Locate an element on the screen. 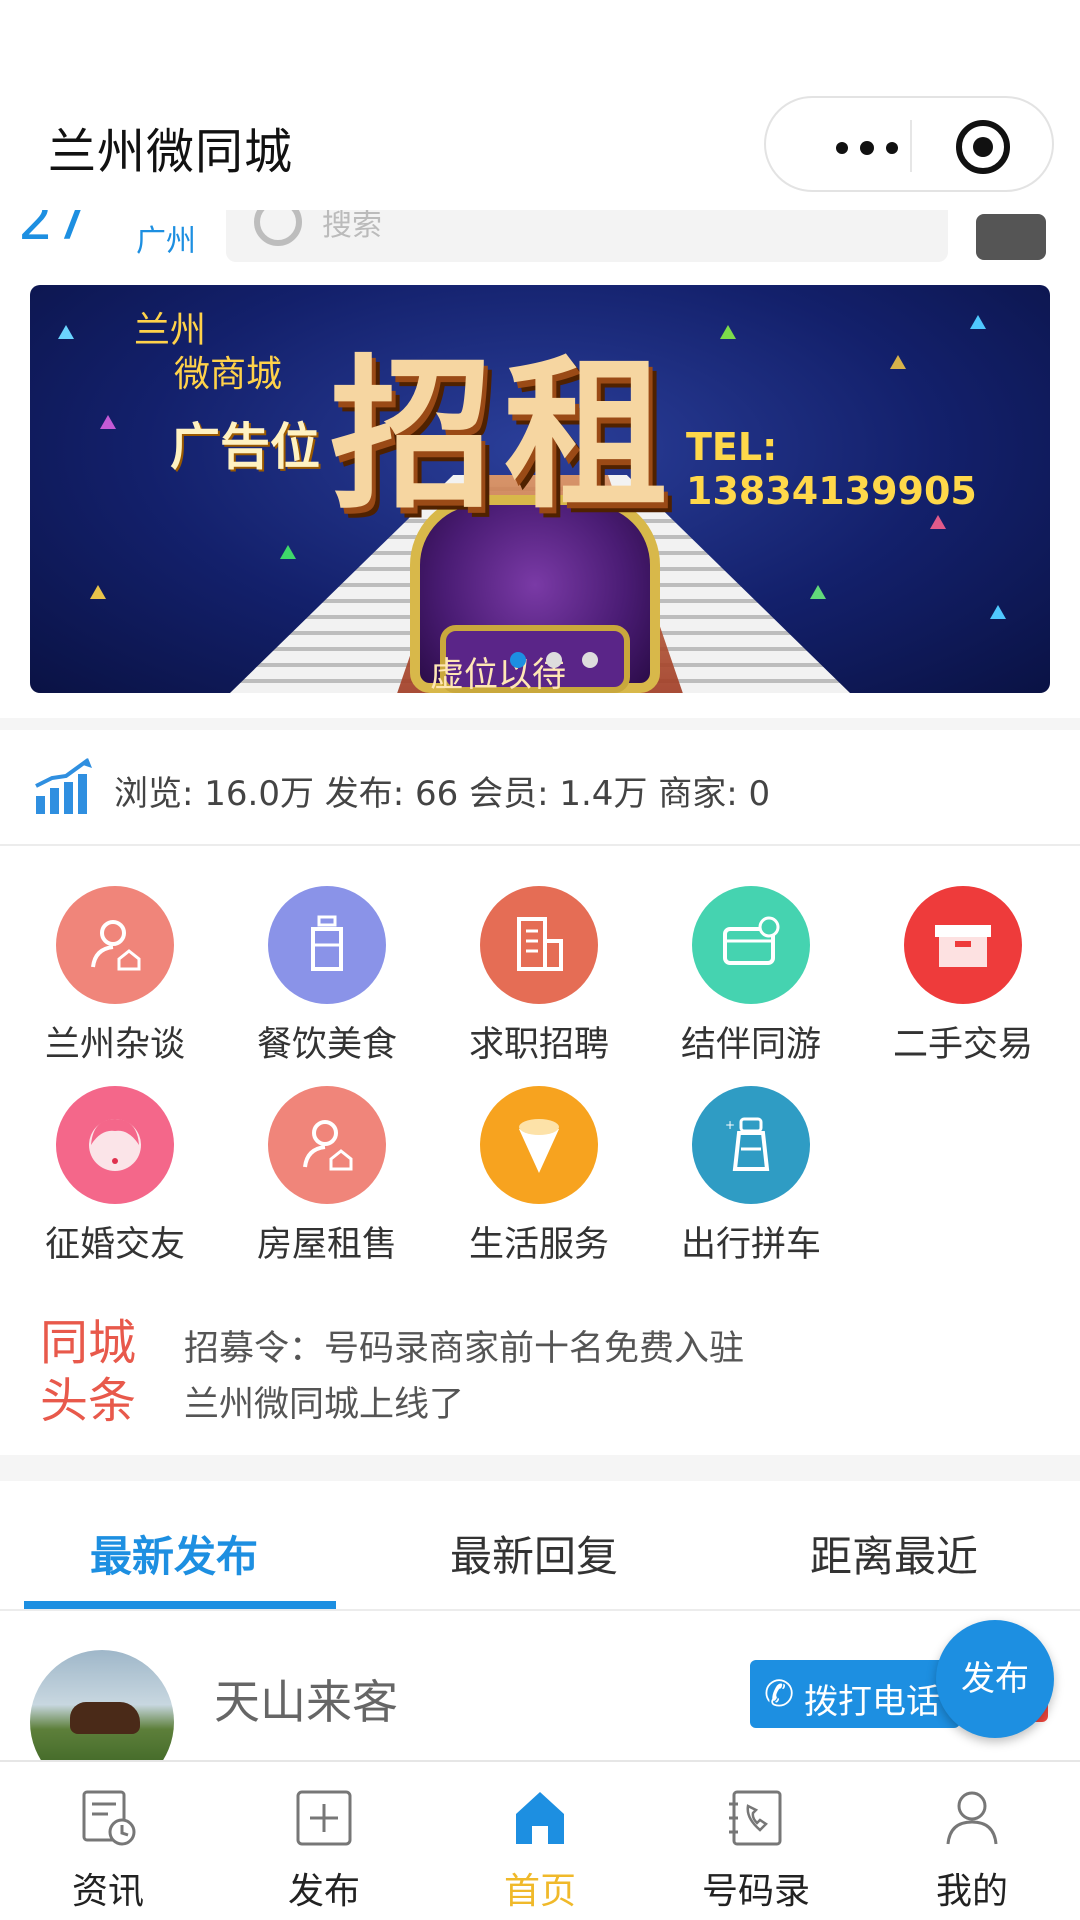 This screenshot has height=1920, width=1080. headlines-logo-line2: 头条 is located at coordinates (88, 1401).